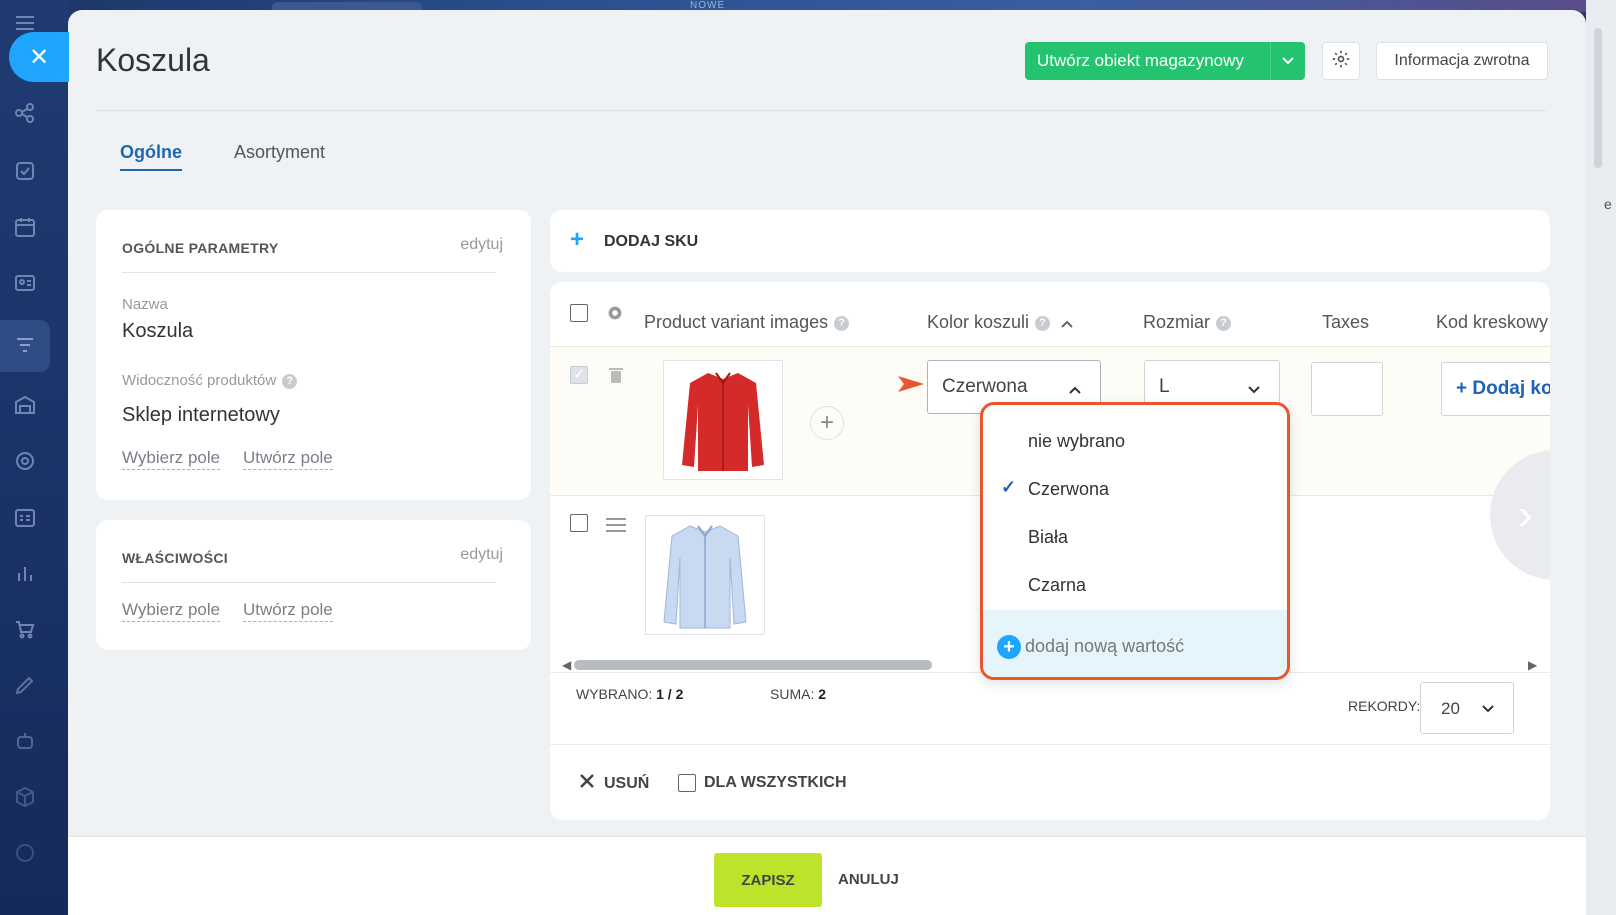 The width and height of the screenshot is (1616, 915). Describe the element at coordinates (687, 783) in the screenshot. I see `for-all-box` at that location.